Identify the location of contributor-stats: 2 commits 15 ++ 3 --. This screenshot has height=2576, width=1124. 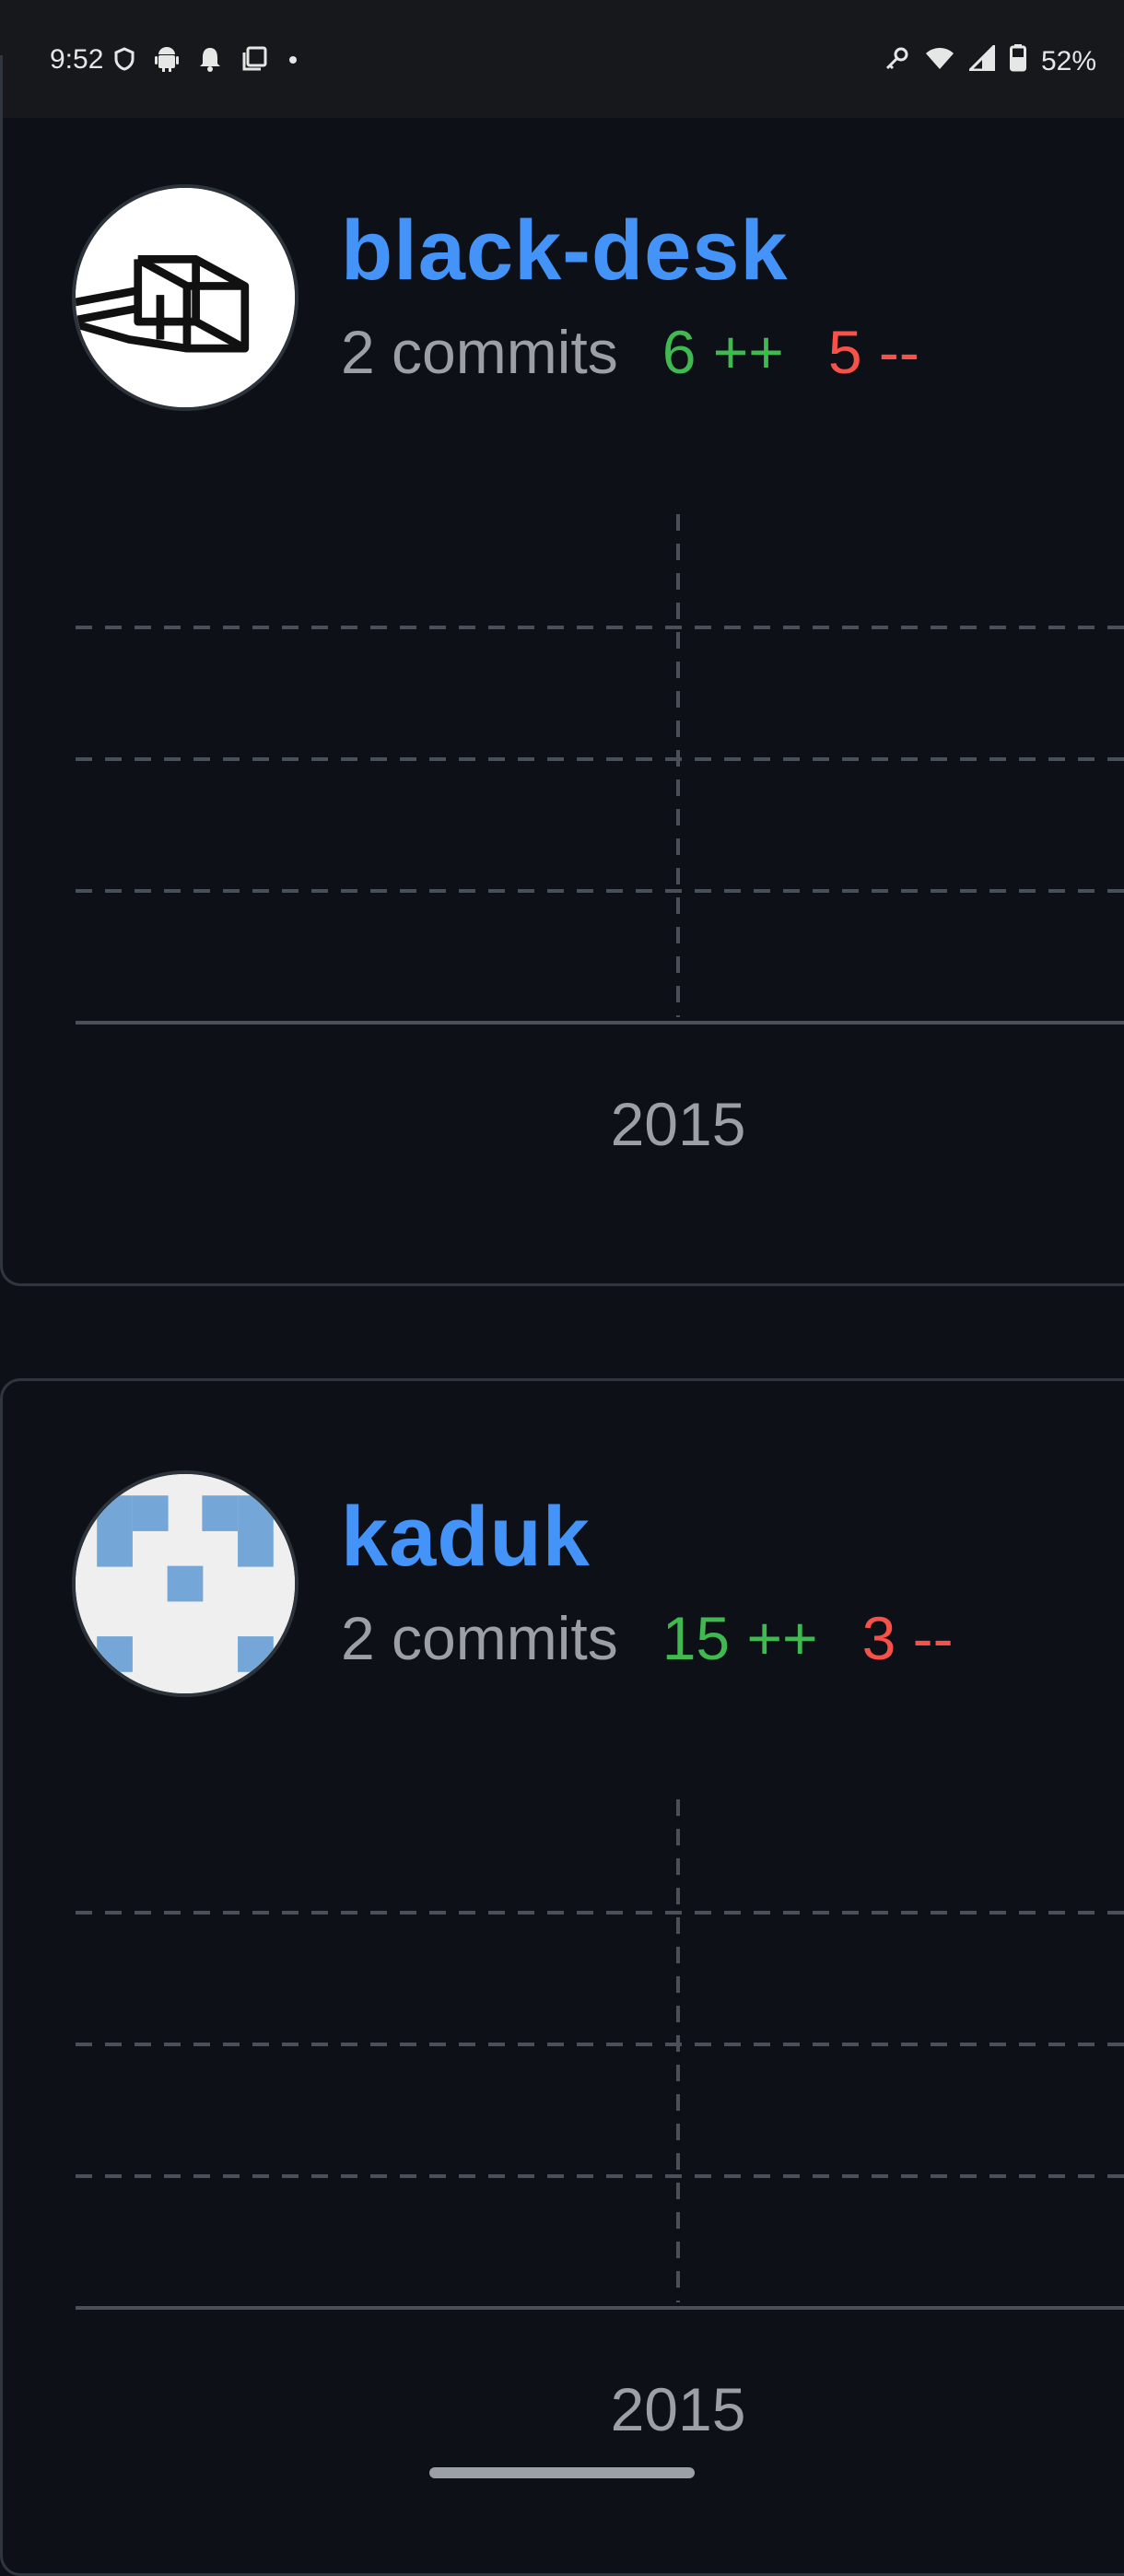
(647, 1638).